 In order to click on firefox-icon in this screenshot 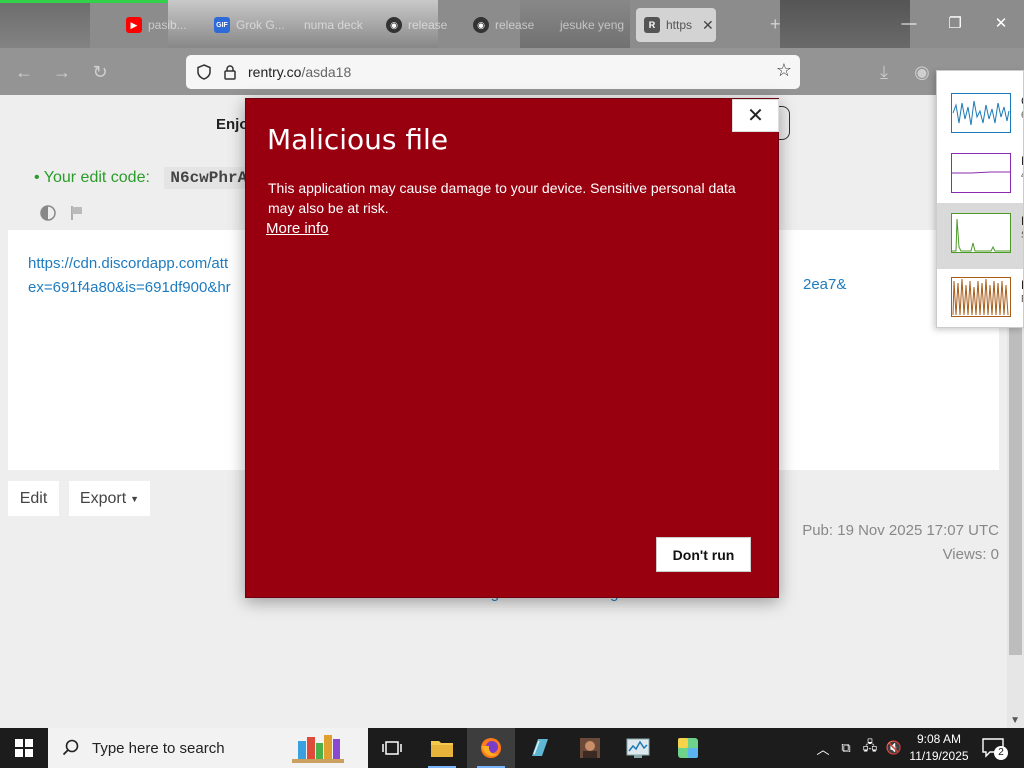, I will do `click(491, 748)`.